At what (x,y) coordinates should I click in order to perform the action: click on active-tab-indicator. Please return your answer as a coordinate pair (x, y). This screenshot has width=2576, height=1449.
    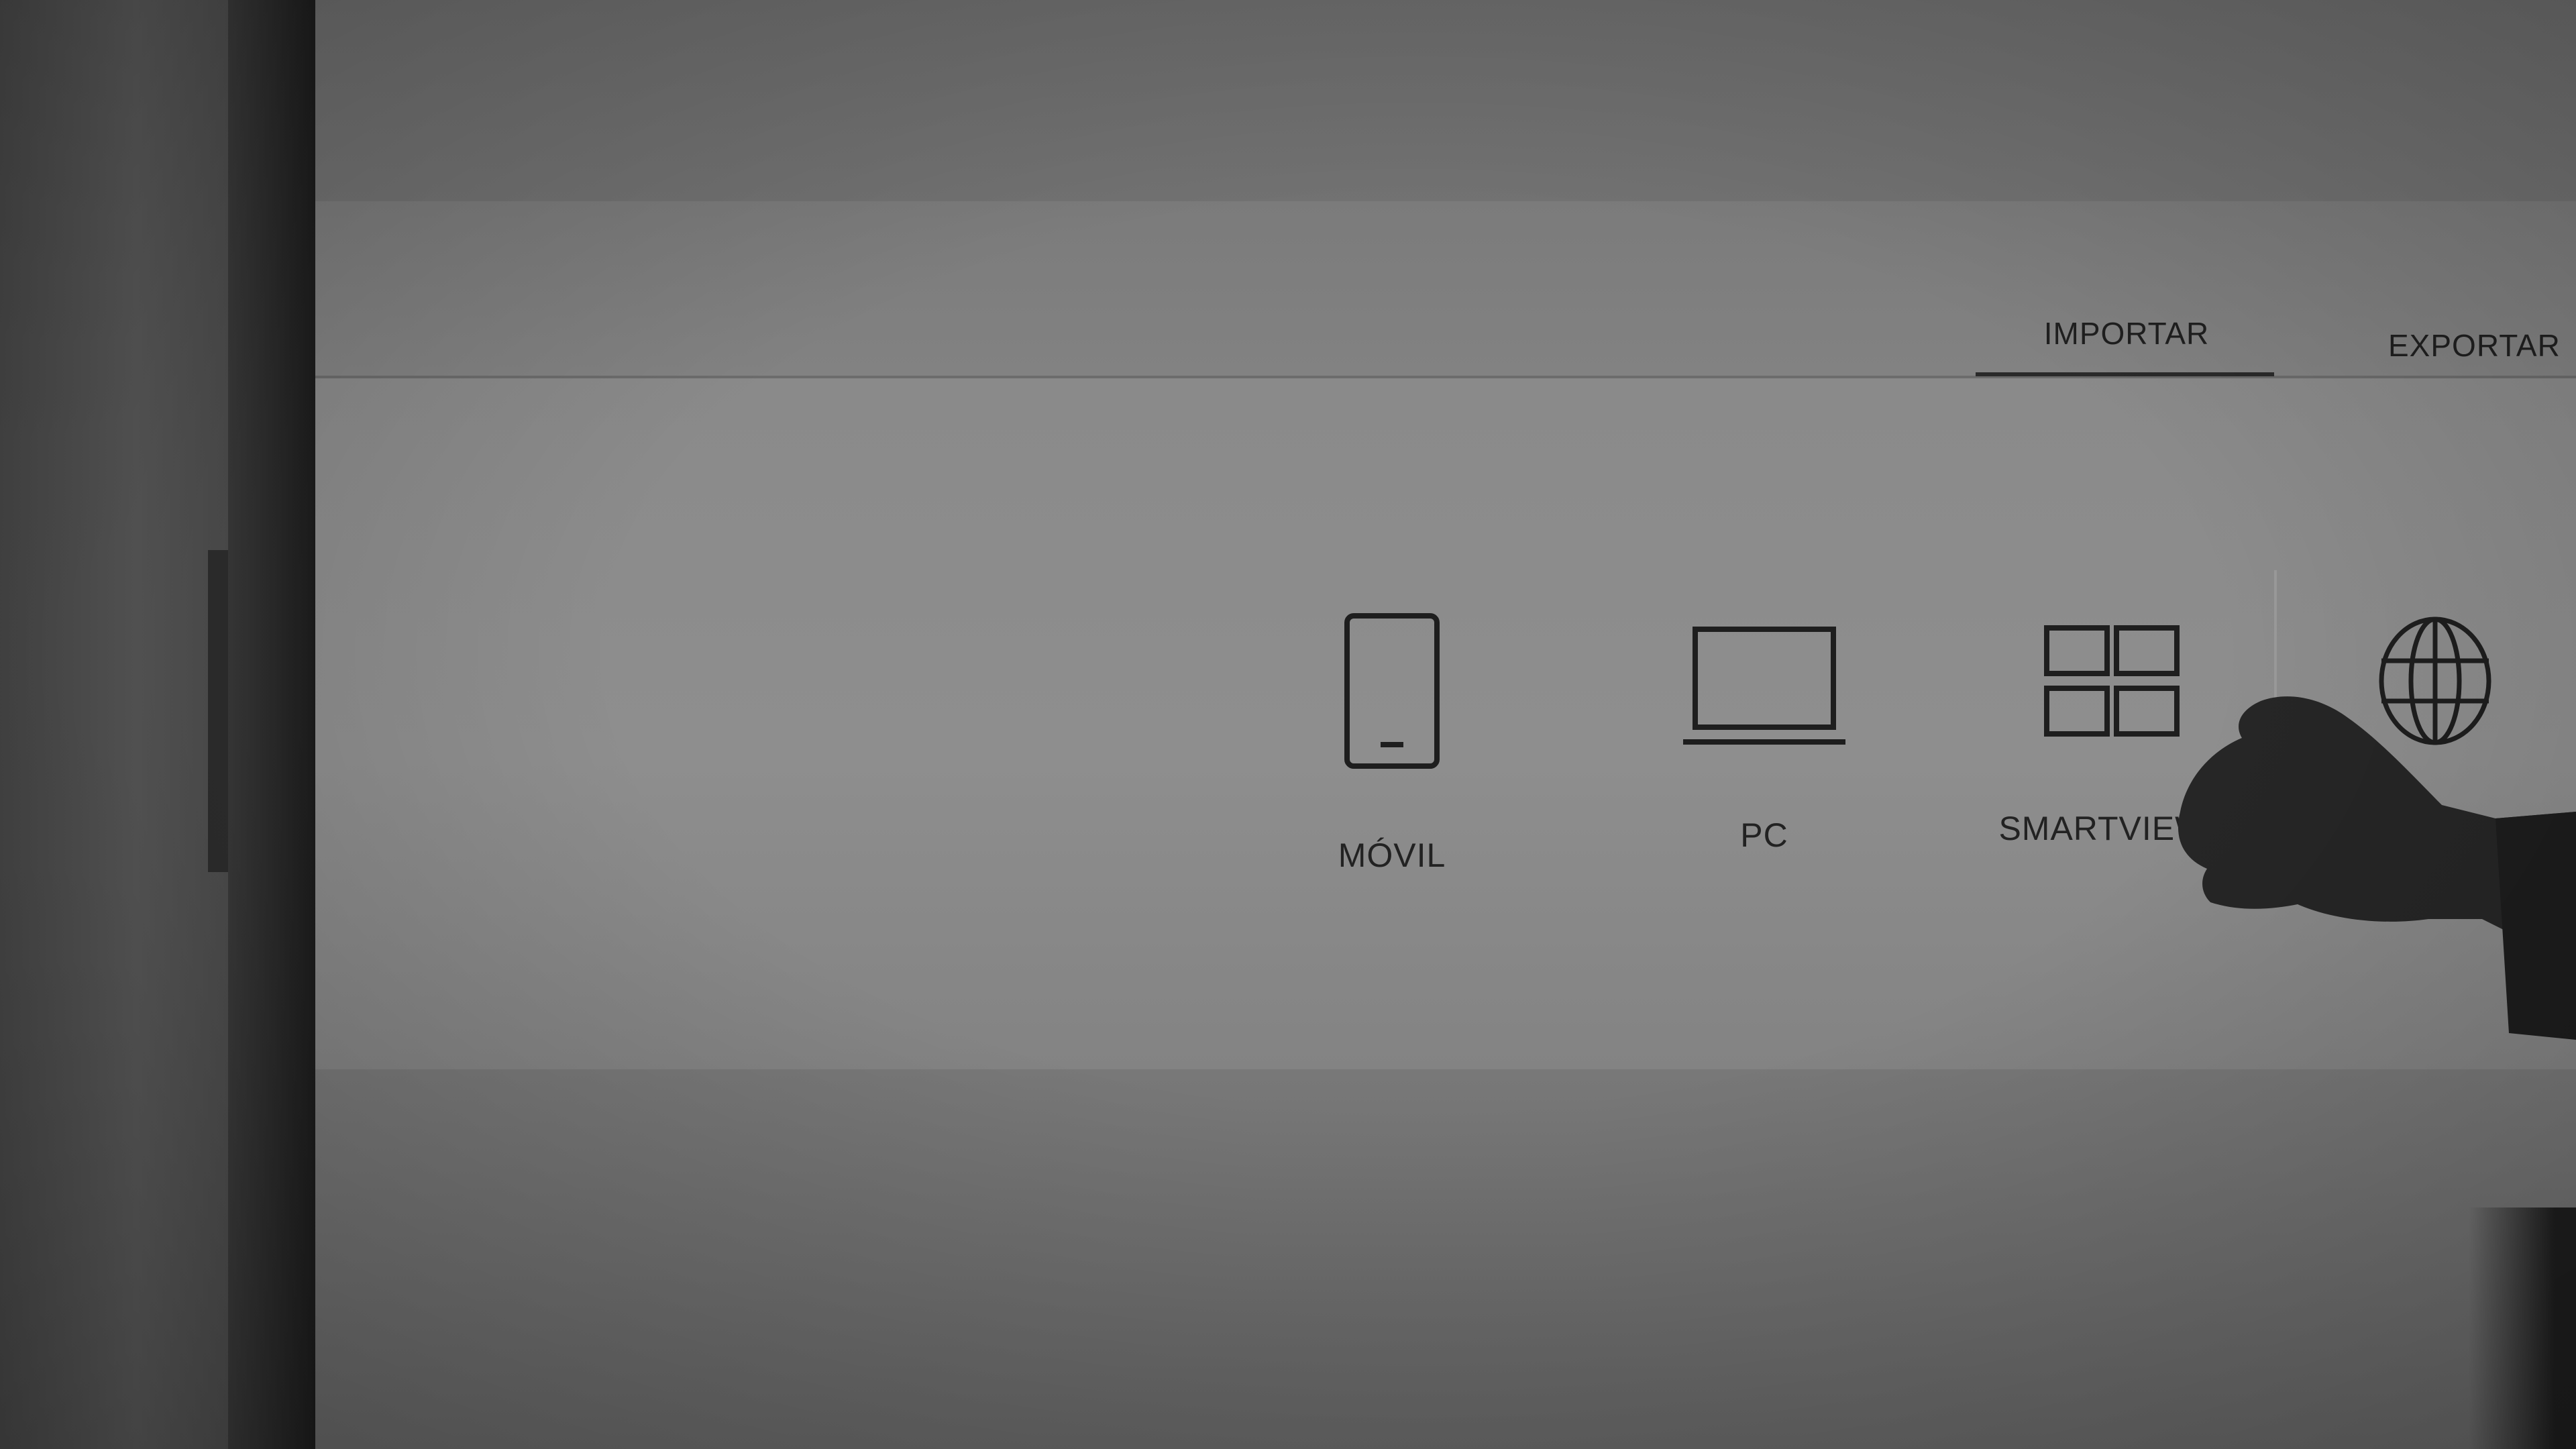
    Looking at the image, I should click on (2125, 374).